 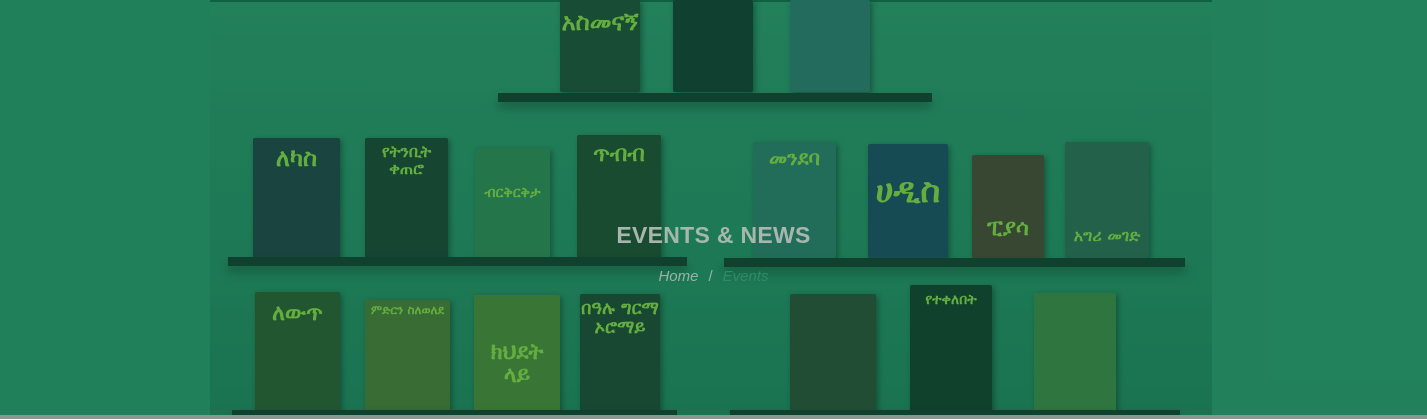 I want to click on breadcrumb: Home / Events, so click(x=713, y=276).